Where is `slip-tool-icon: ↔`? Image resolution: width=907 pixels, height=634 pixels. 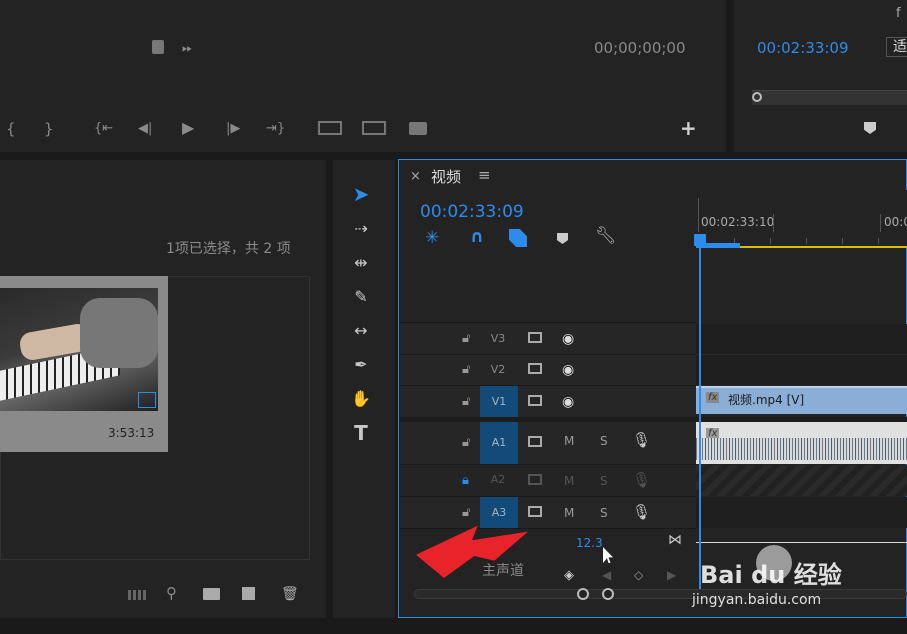
slip-tool-icon: ↔ is located at coordinates (361, 331).